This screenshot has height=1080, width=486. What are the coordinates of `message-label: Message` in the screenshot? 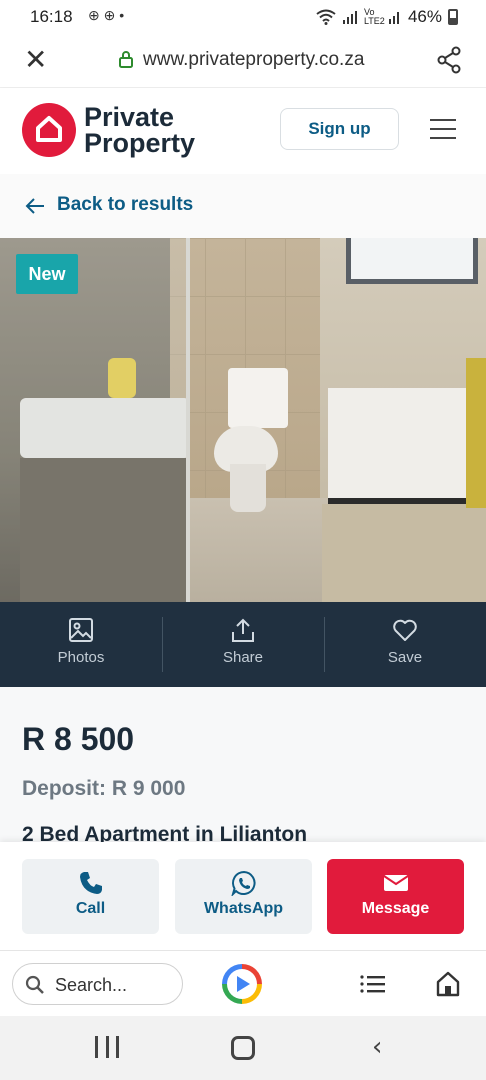 It's located at (395, 908).